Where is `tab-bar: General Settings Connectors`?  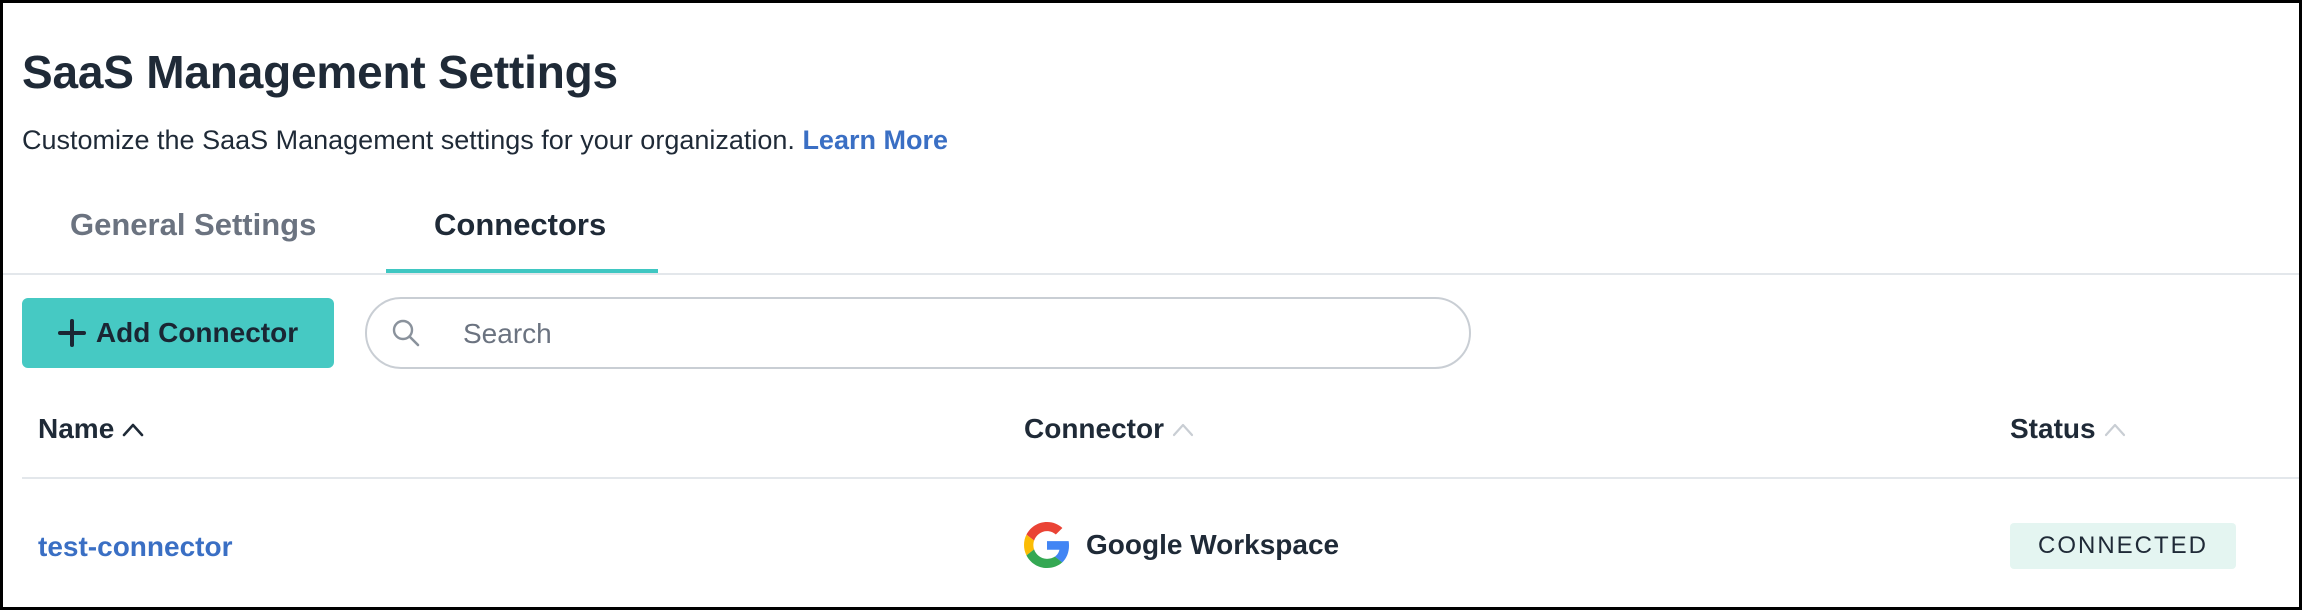 tab-bar: General Settings Connectors is located at coordinates (1151, 234).